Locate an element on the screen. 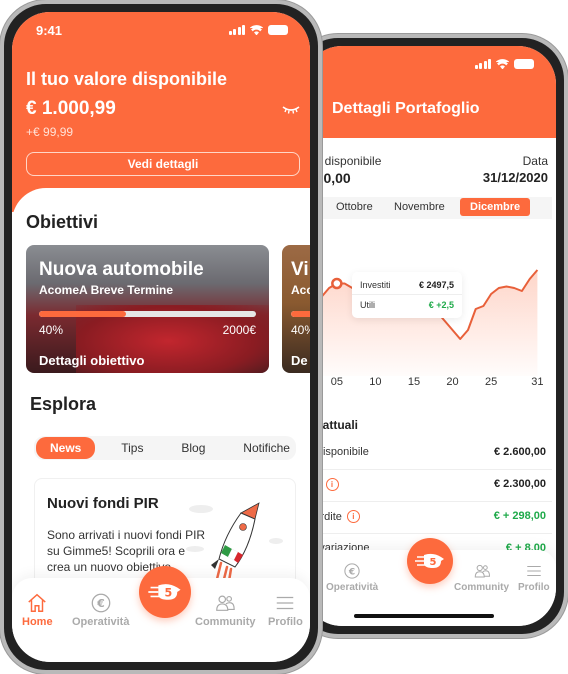 The height and width of the screenshot is (674, 568). goal-name: Vi is located at coordinates (300, 269).